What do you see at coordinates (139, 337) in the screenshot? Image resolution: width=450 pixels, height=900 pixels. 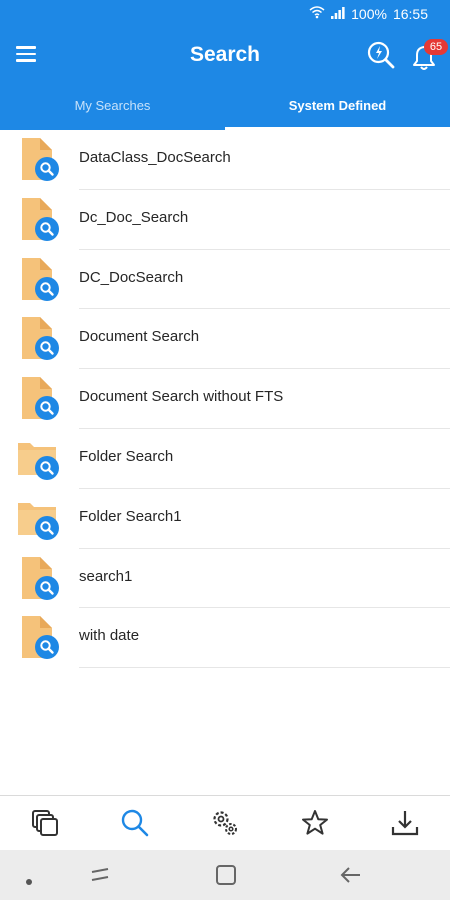 I see `search-name-label: Document Search` at bounding box center [139, 337].